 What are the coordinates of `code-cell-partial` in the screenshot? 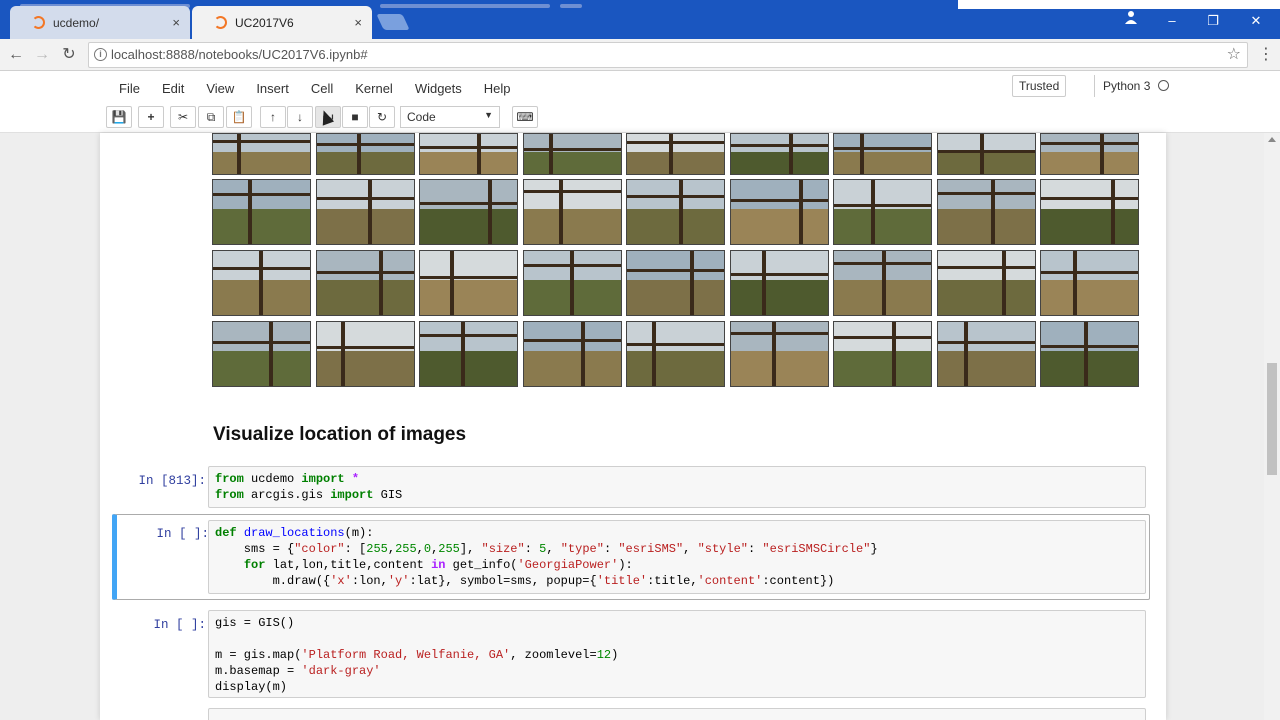 It's located at (633, 714).